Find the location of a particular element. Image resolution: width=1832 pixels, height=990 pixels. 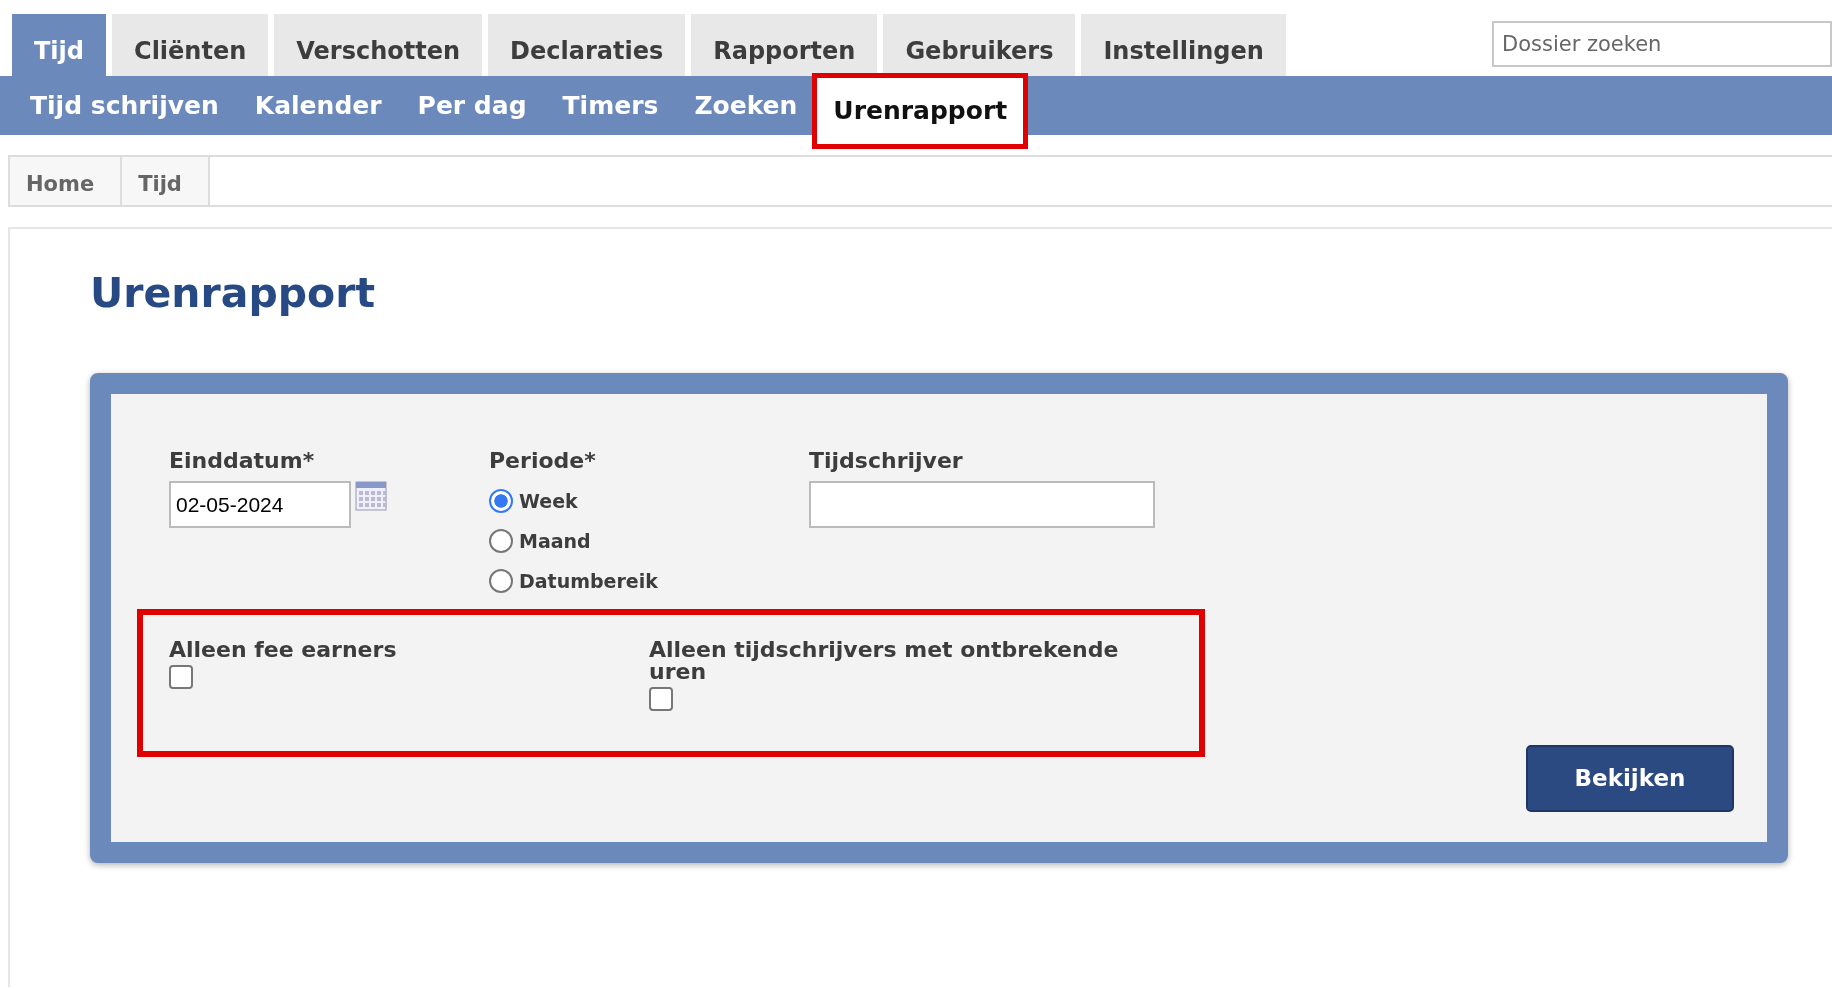

date-field: 02-05-2024 is located at coordinates (260, 505).